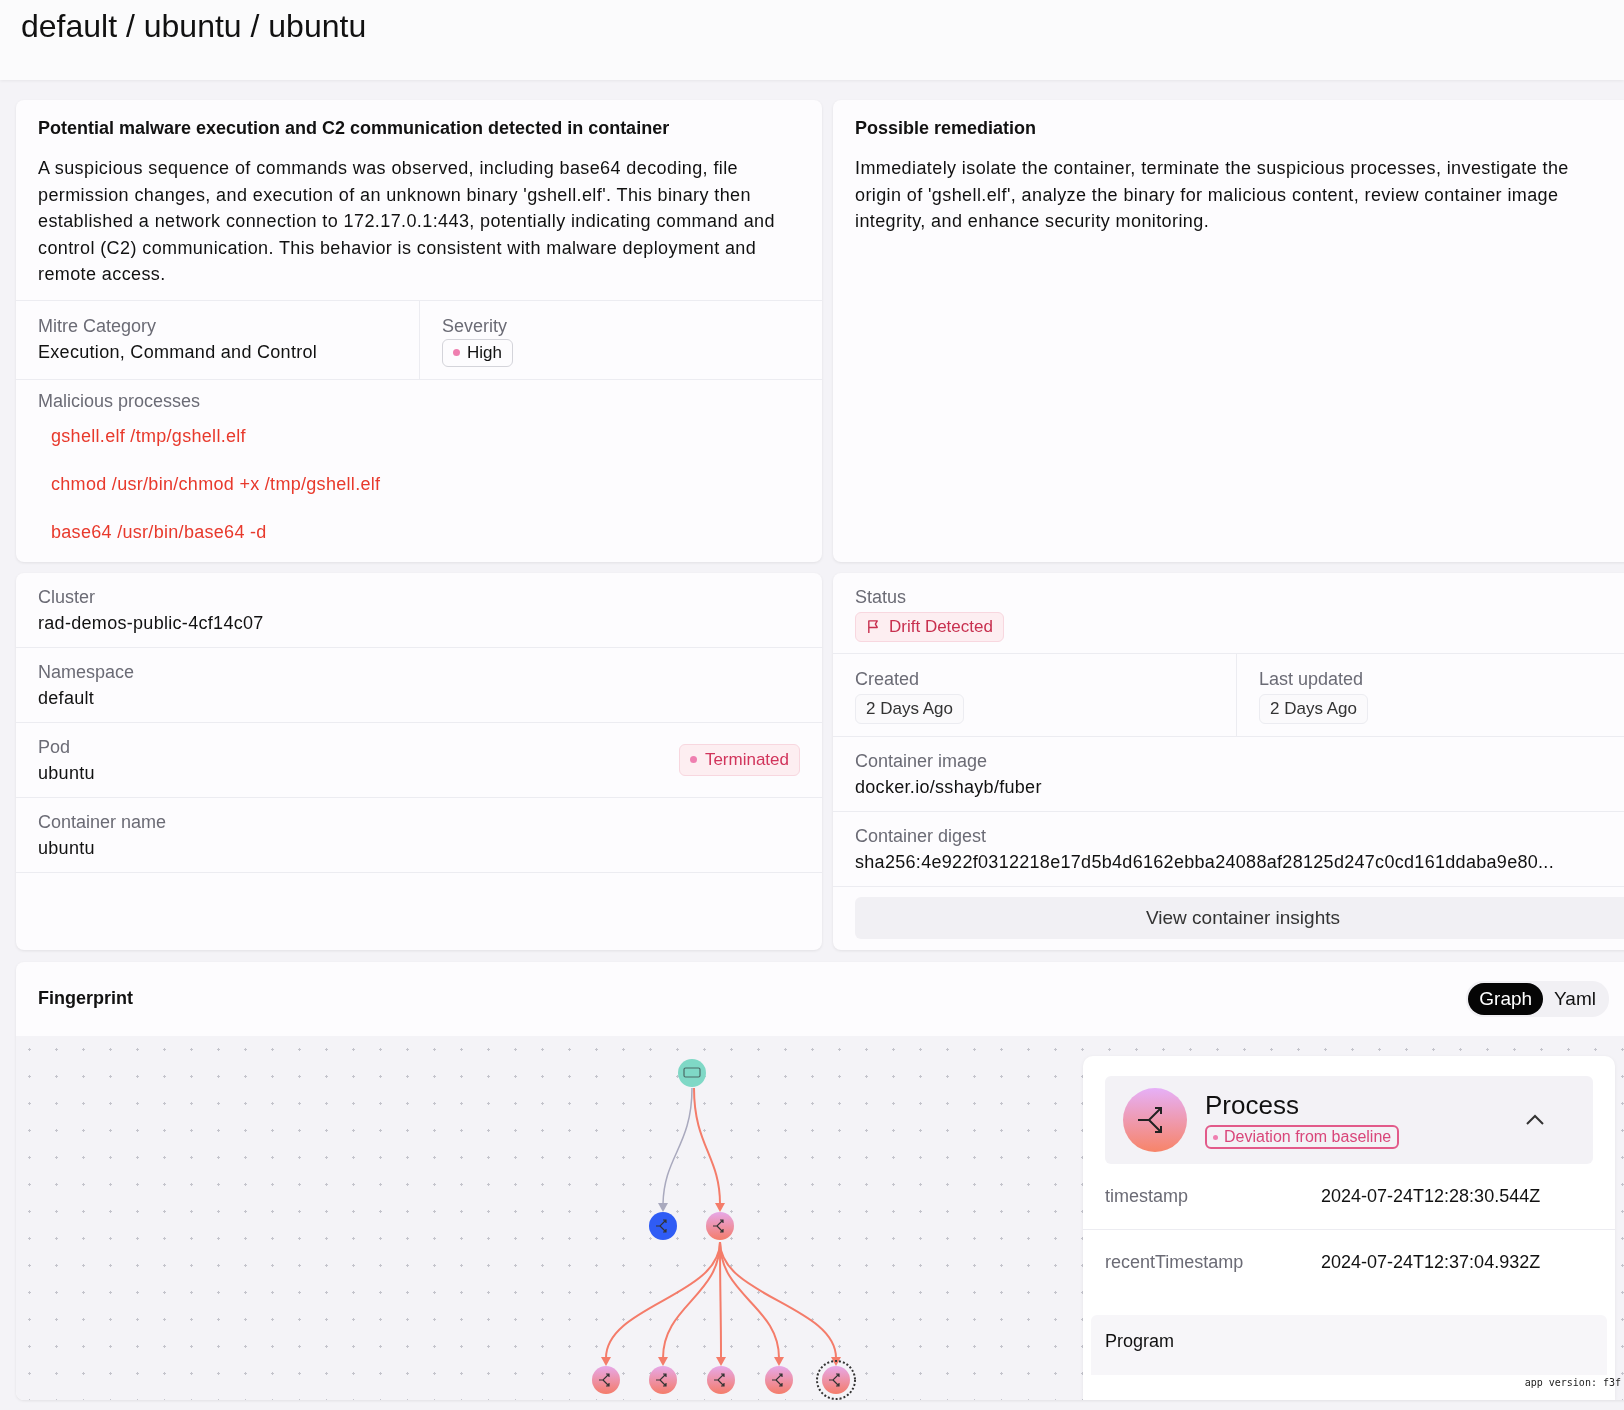  Describe the element at coordinates (216, 483) in the screenshot. I see `process-command: chmod /usr/bin/chmod +x /tmp/gshell.elf` at that location.